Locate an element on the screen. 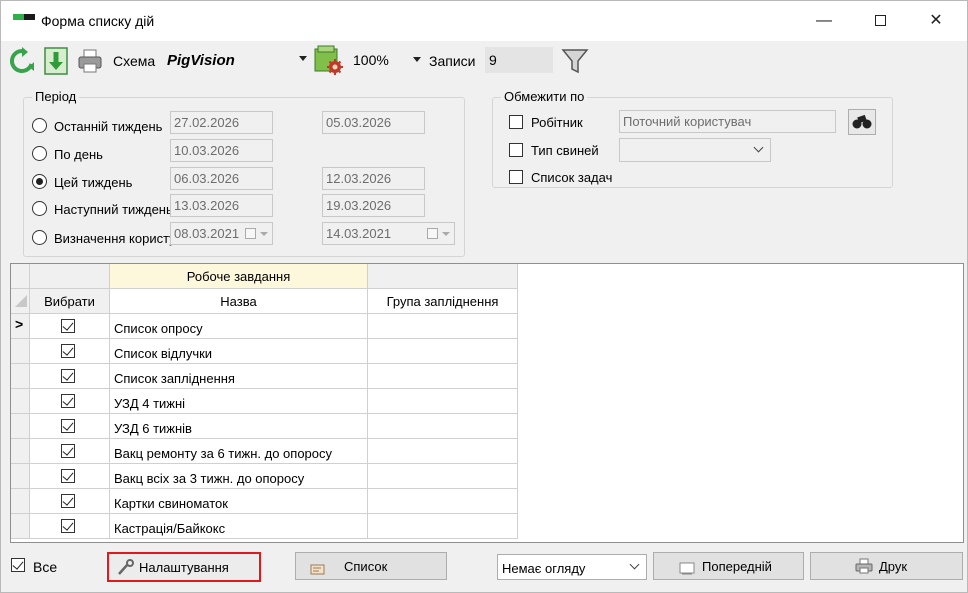 The image size is (968, 593). name-cell: Картки свиноматок is located at coordinates (239, 501).